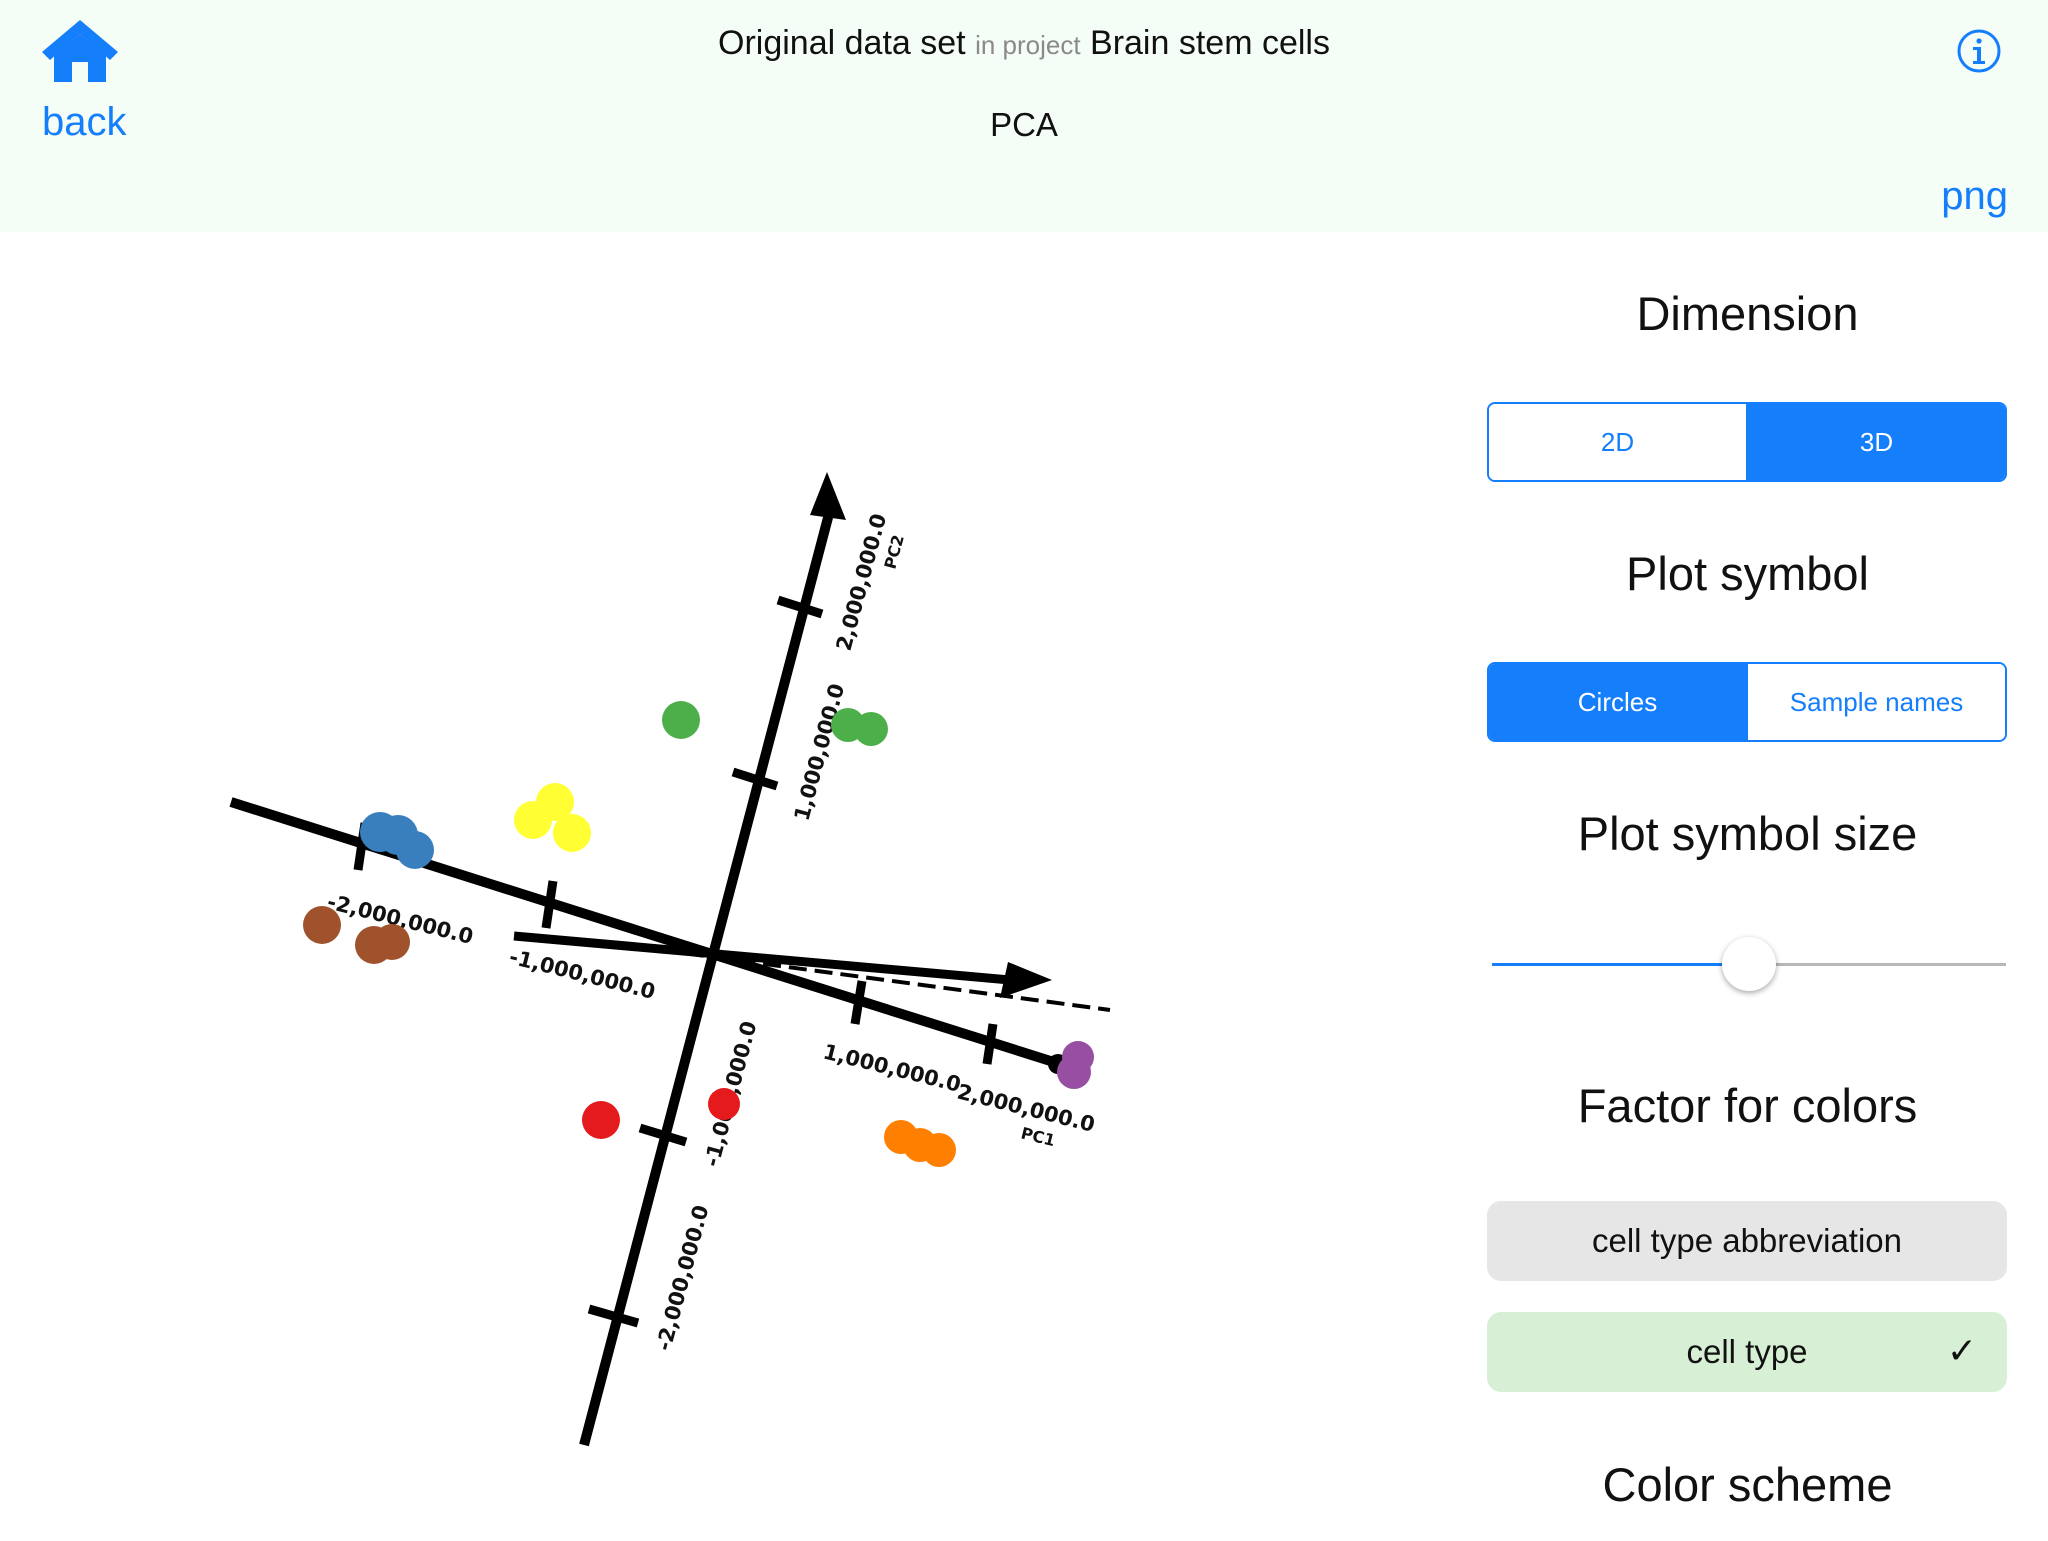  What do you see at coordinates (1961, 1350) in the screenshot?
I see `checkmark-icon: ✓` at bounding box center [1961, 1350].